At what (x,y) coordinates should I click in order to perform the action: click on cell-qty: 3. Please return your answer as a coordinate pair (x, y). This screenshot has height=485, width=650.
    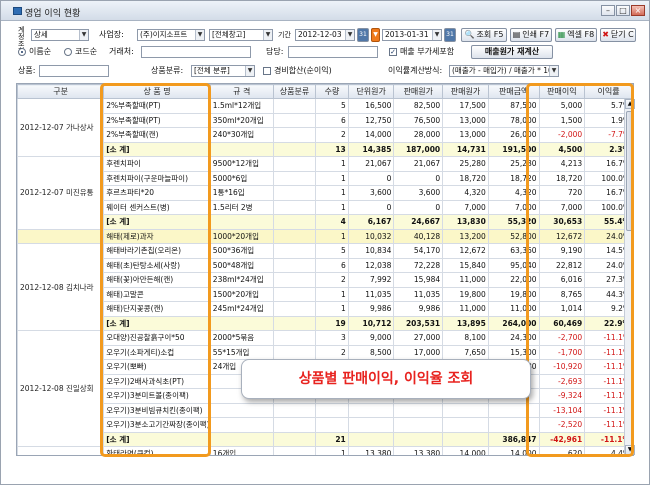
    Looking at the image, I should click on (332, 338).